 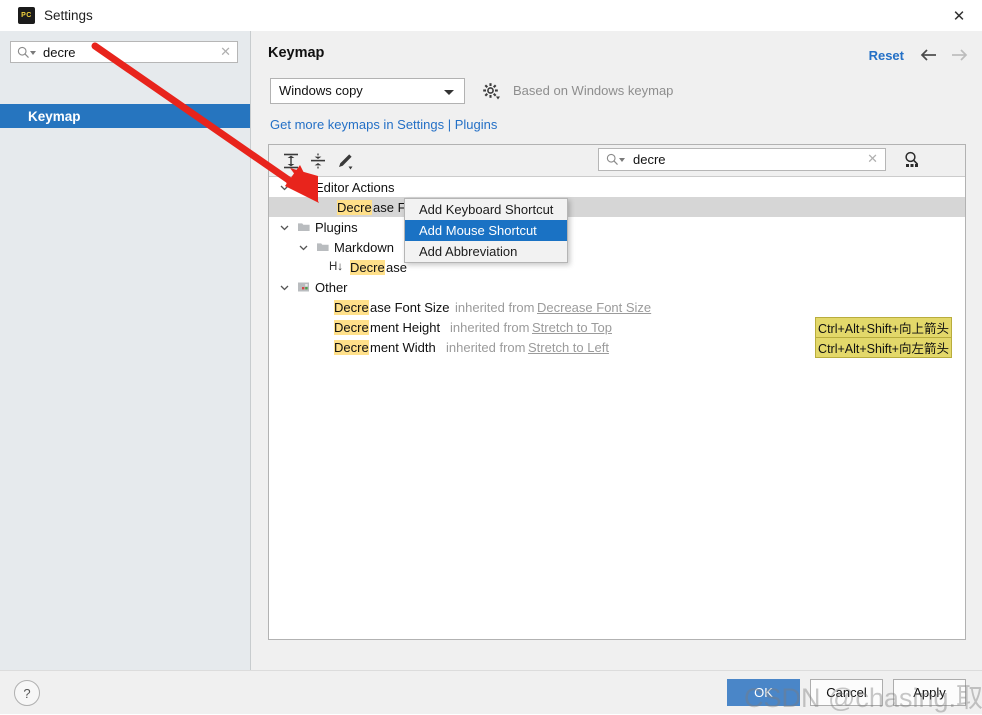 What do you see at coordinates (929, 55) in the screenshot?
I see `arrow-left-icon` at bounding box center [929, 55].